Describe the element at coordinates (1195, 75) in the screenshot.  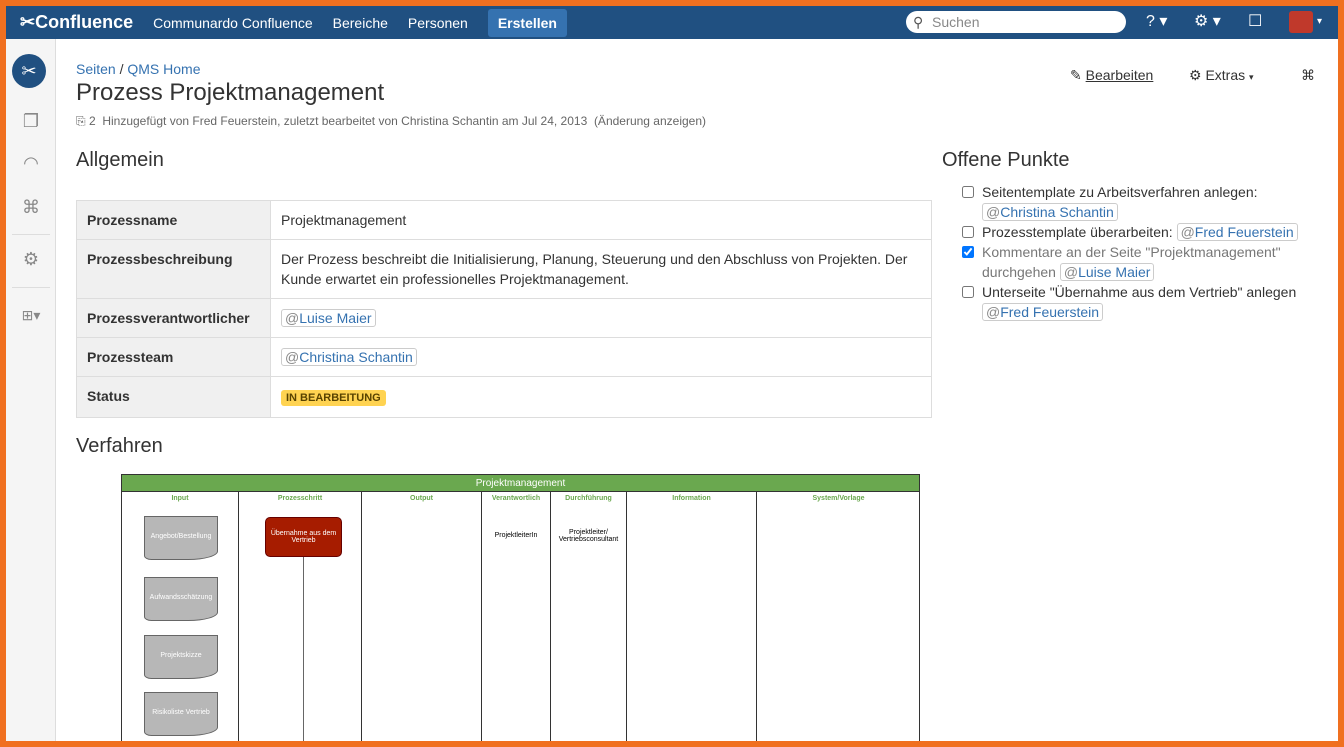
I see `gear-icon: ⚙` at that location.